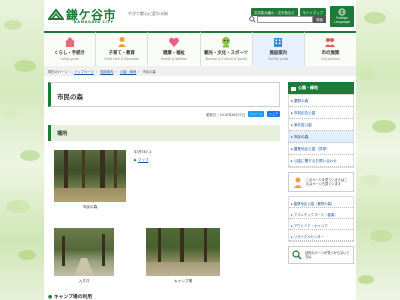 This screenshot has width=400, height=300. What do you see at coordinates (321, 88) in the screenshot?
I see `sidebar-heading: 公園・緑地` at bounding box center [321, 88].